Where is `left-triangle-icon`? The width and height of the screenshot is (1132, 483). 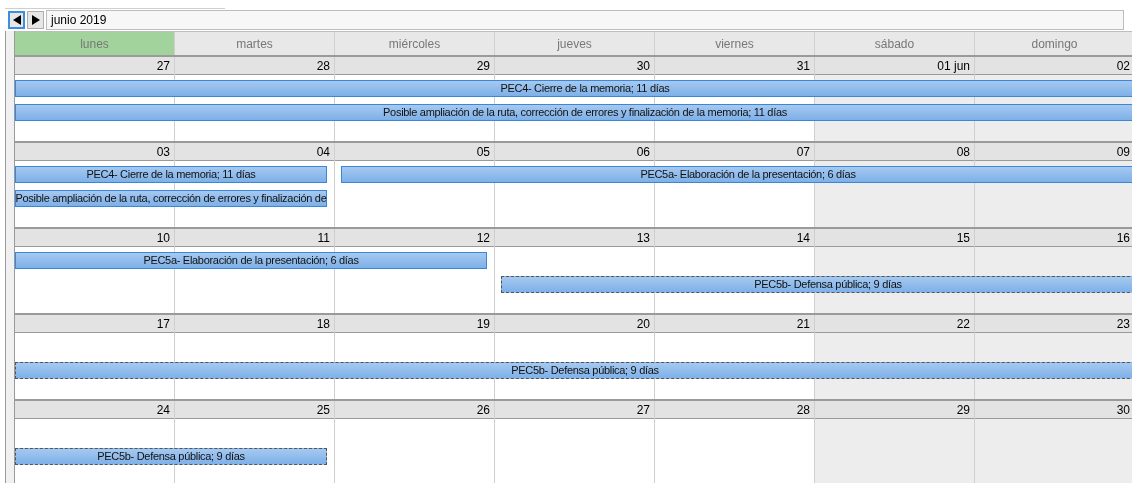 left-triangle-icon is located at coordinates (16, 20).